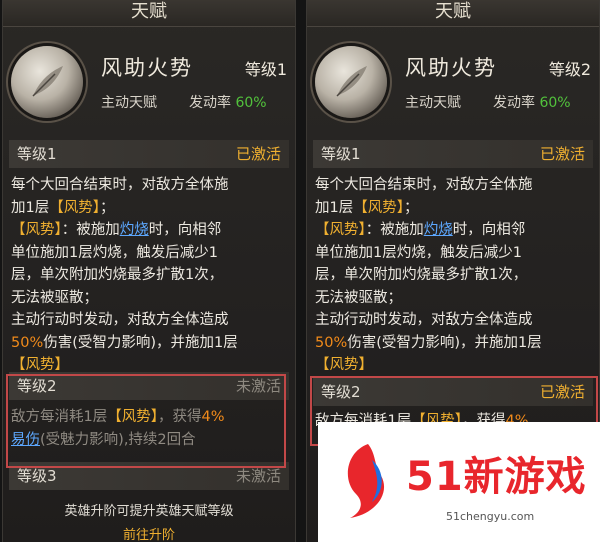 The height and width of the screenshot is (542, 600). Describe the element at coordinates (146, 421) in the screenshot. I see `highlight-box-left` at that location.